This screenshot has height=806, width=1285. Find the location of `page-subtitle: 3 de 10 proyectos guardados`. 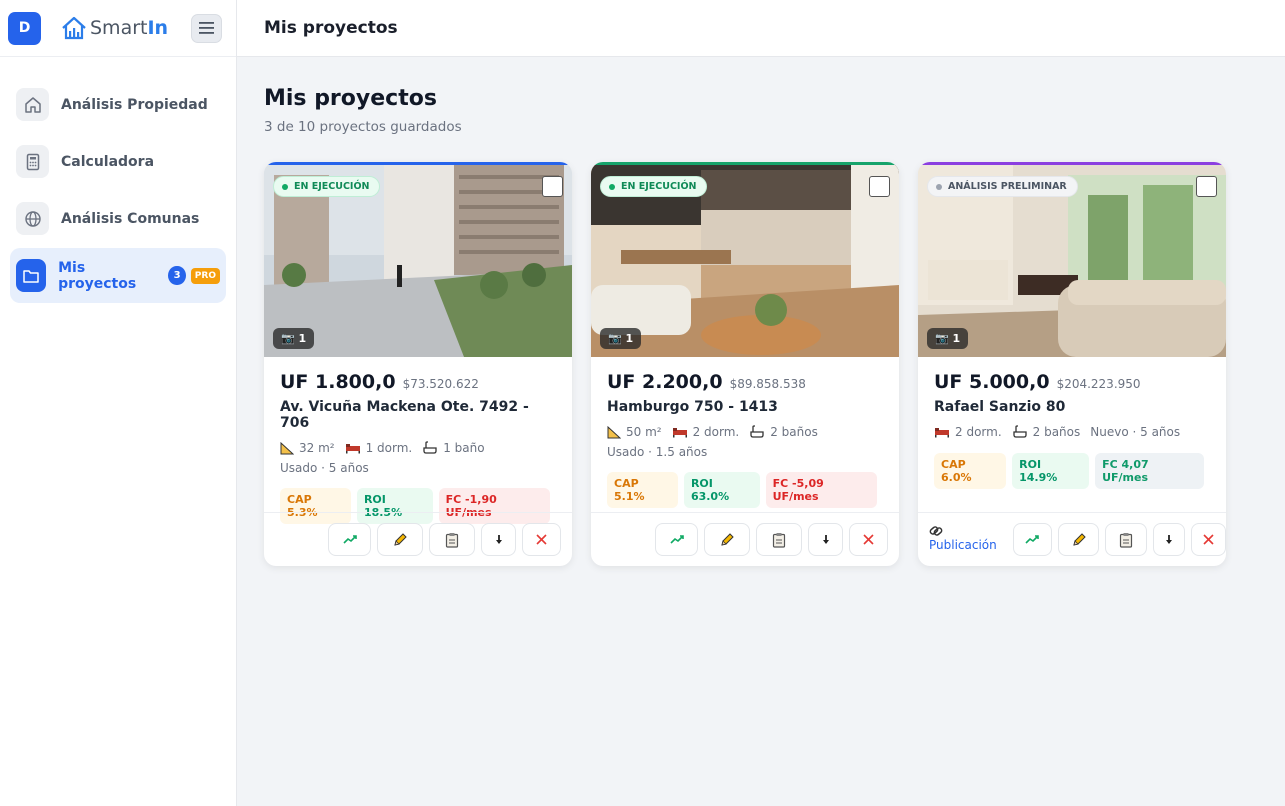

page-subtitle: 3 de 10 proyectos guardados is located at coordinates (363, 127).